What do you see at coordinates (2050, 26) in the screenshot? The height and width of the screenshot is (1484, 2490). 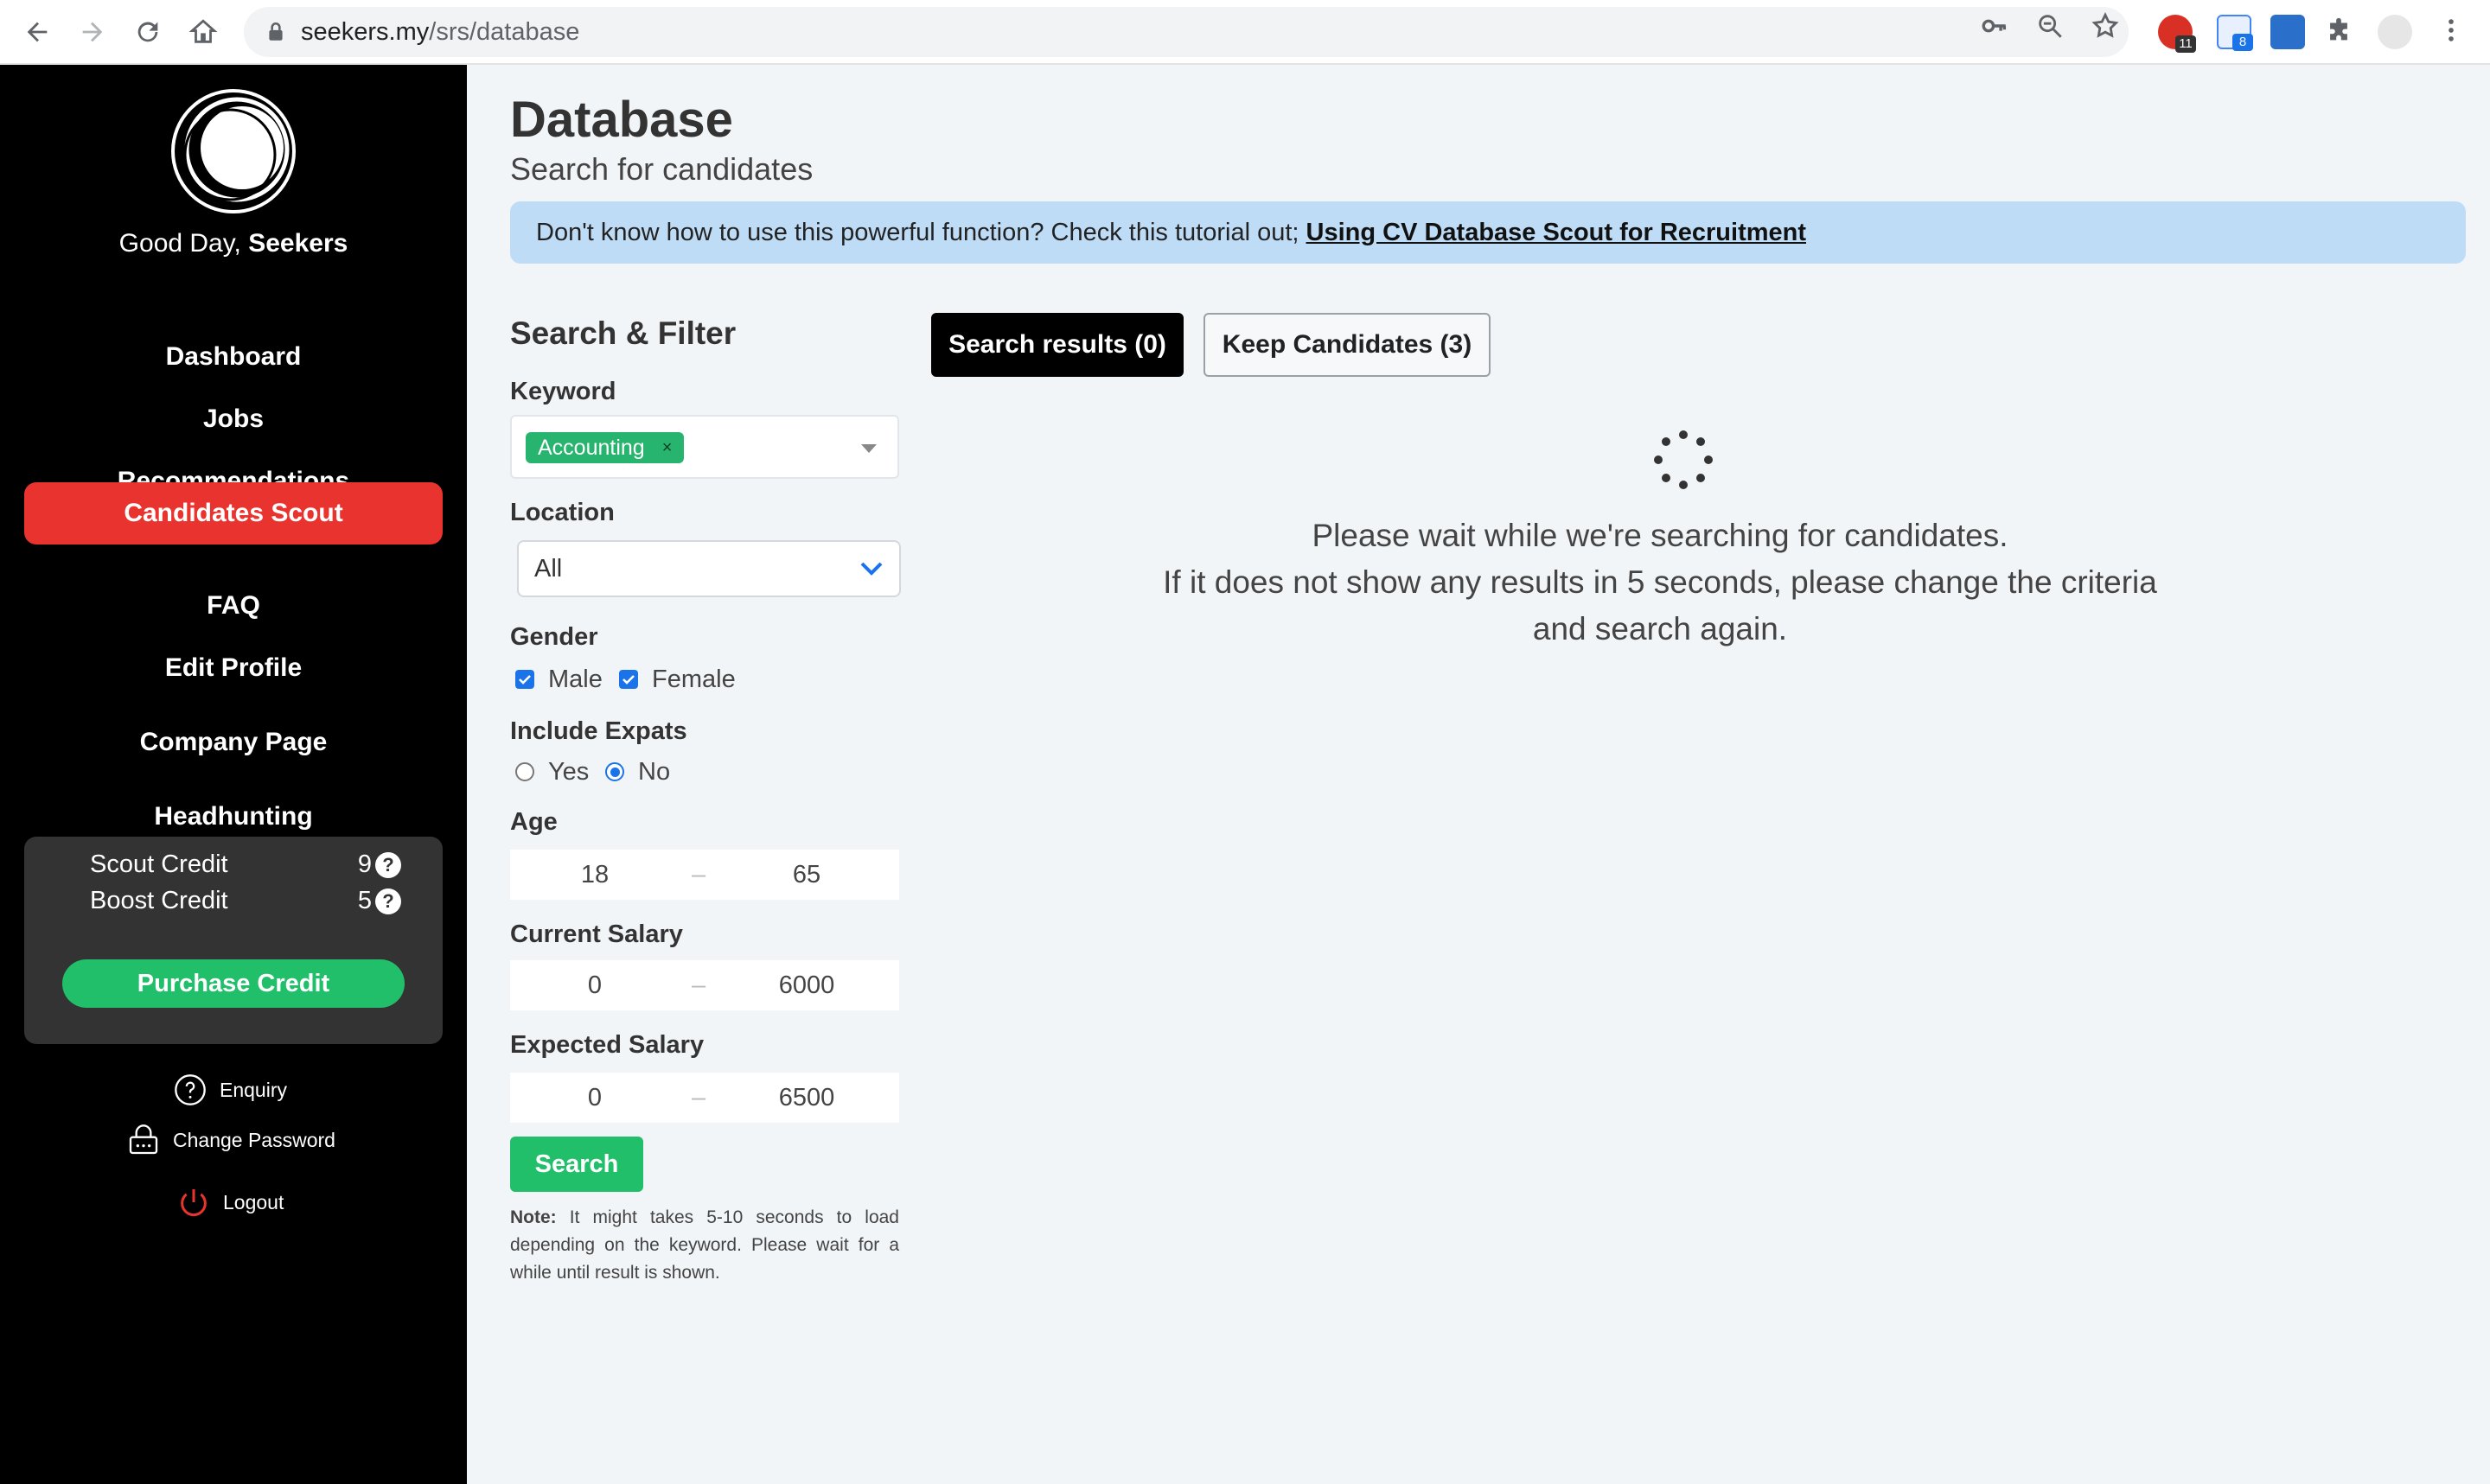 I see `zoom-icon` at bounding box center [2050, 26].